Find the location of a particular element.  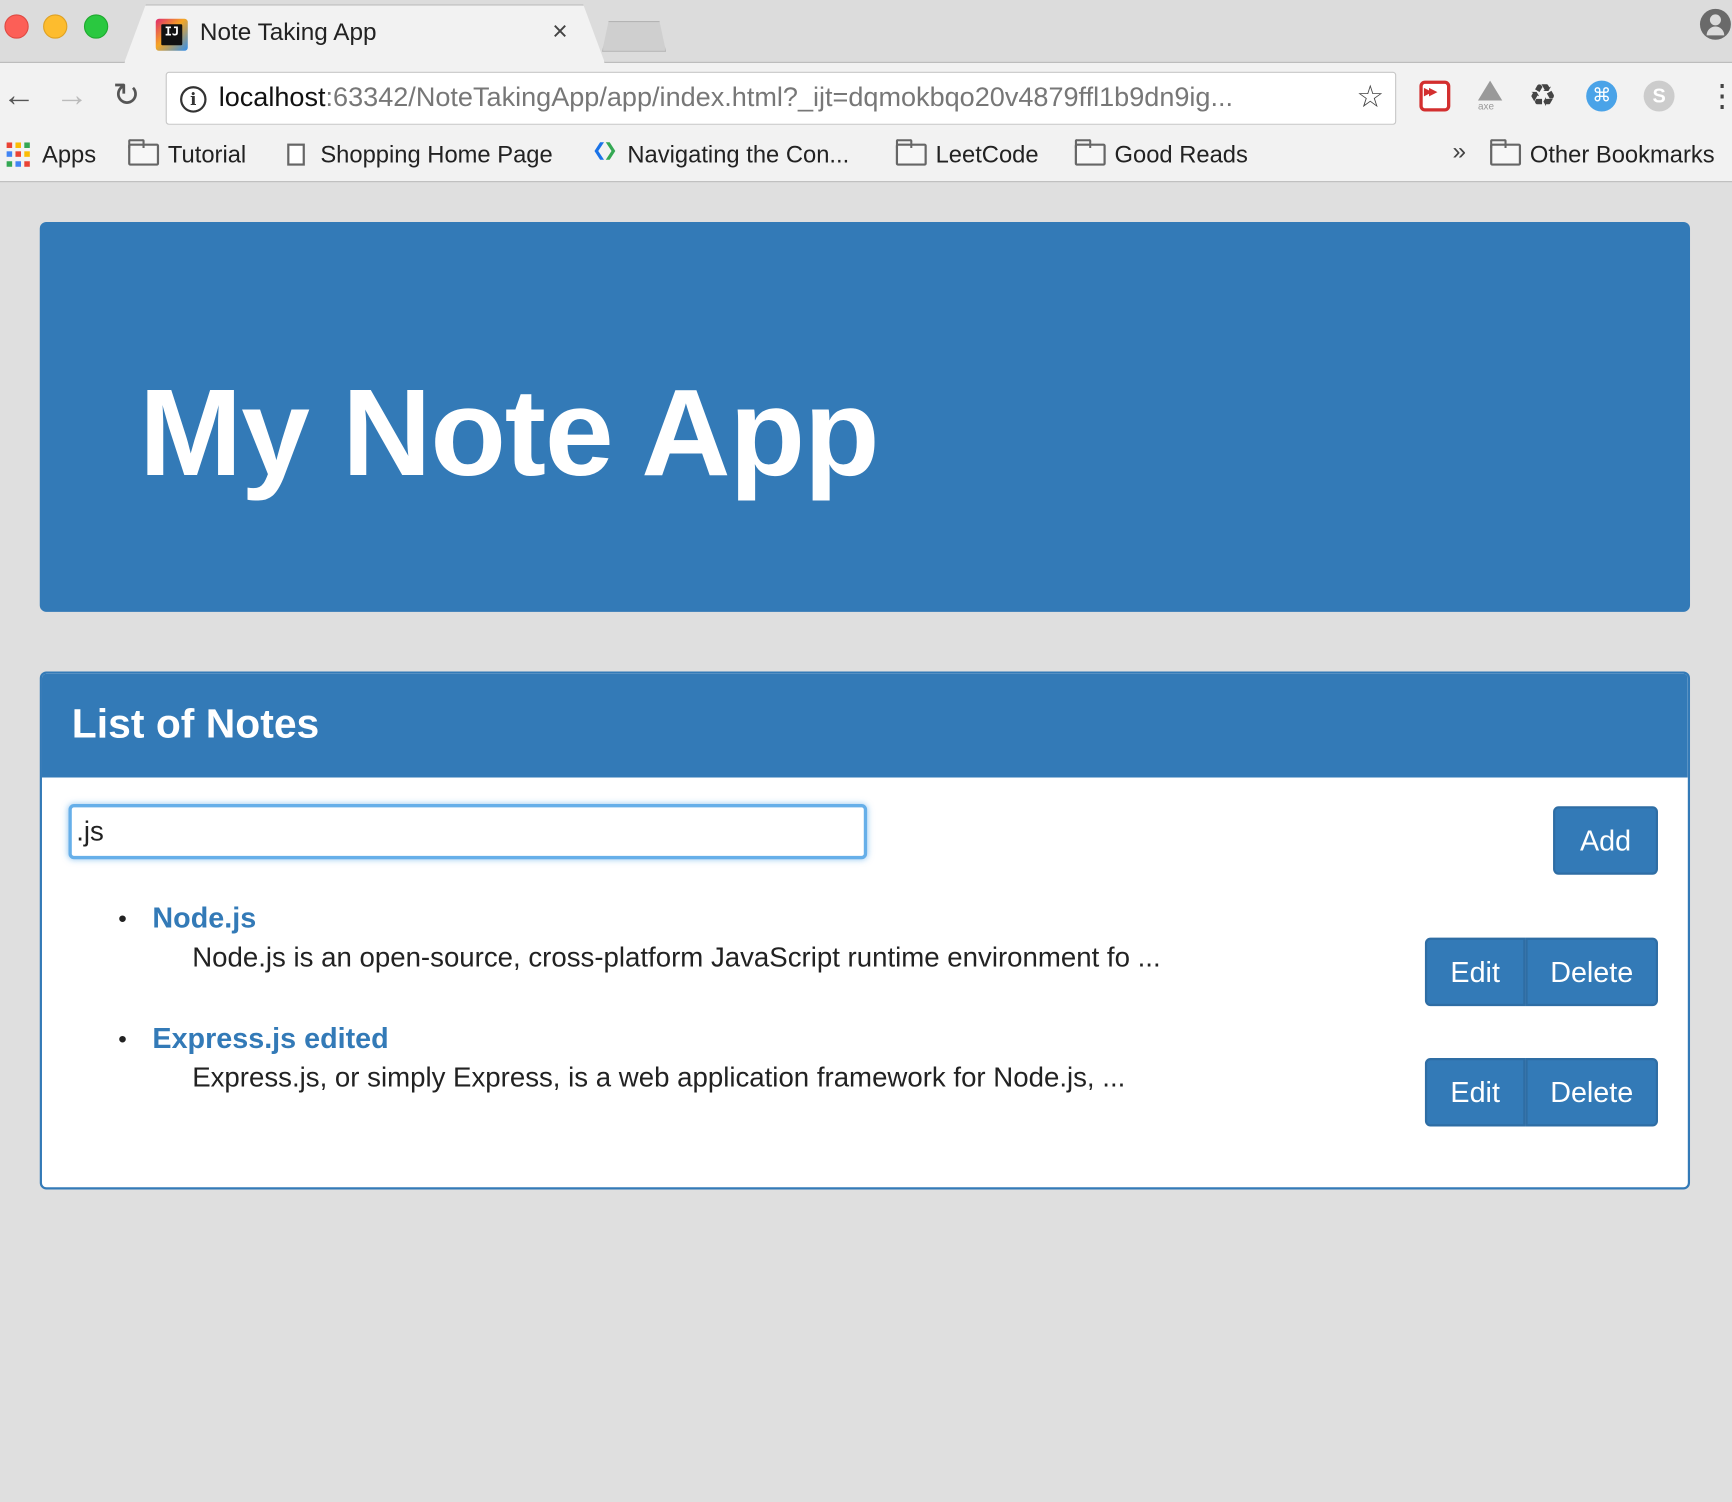

bookmark-apps: Apps is located at coordinates (51, 154).